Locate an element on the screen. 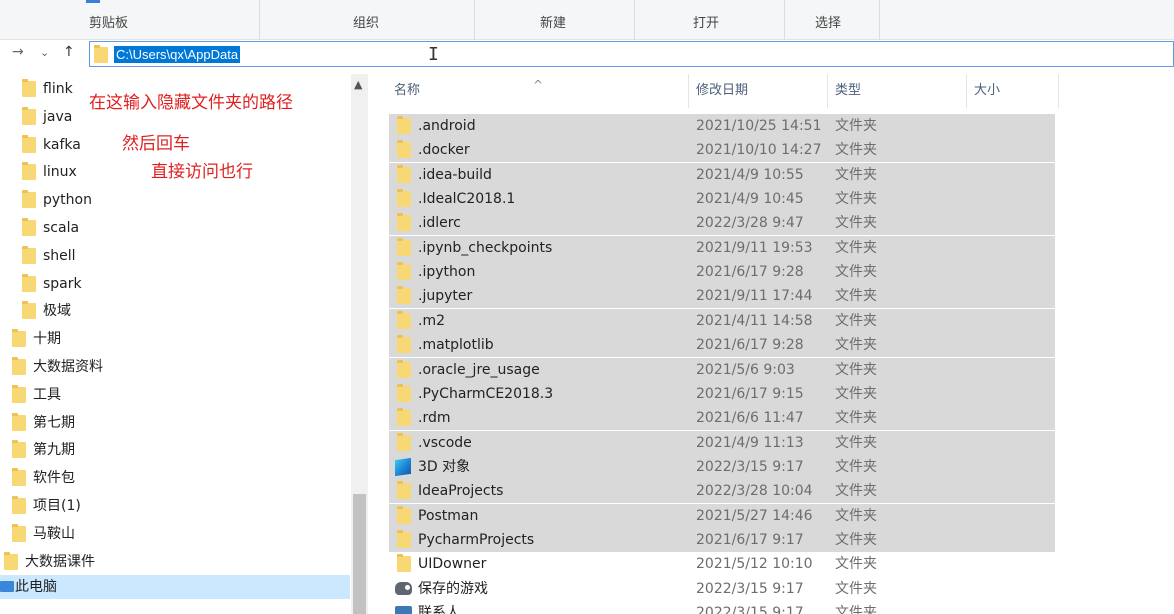  file-row: .idlerc 2022/3/28 9:47 文件夹 is located at coordinates (722, 223).